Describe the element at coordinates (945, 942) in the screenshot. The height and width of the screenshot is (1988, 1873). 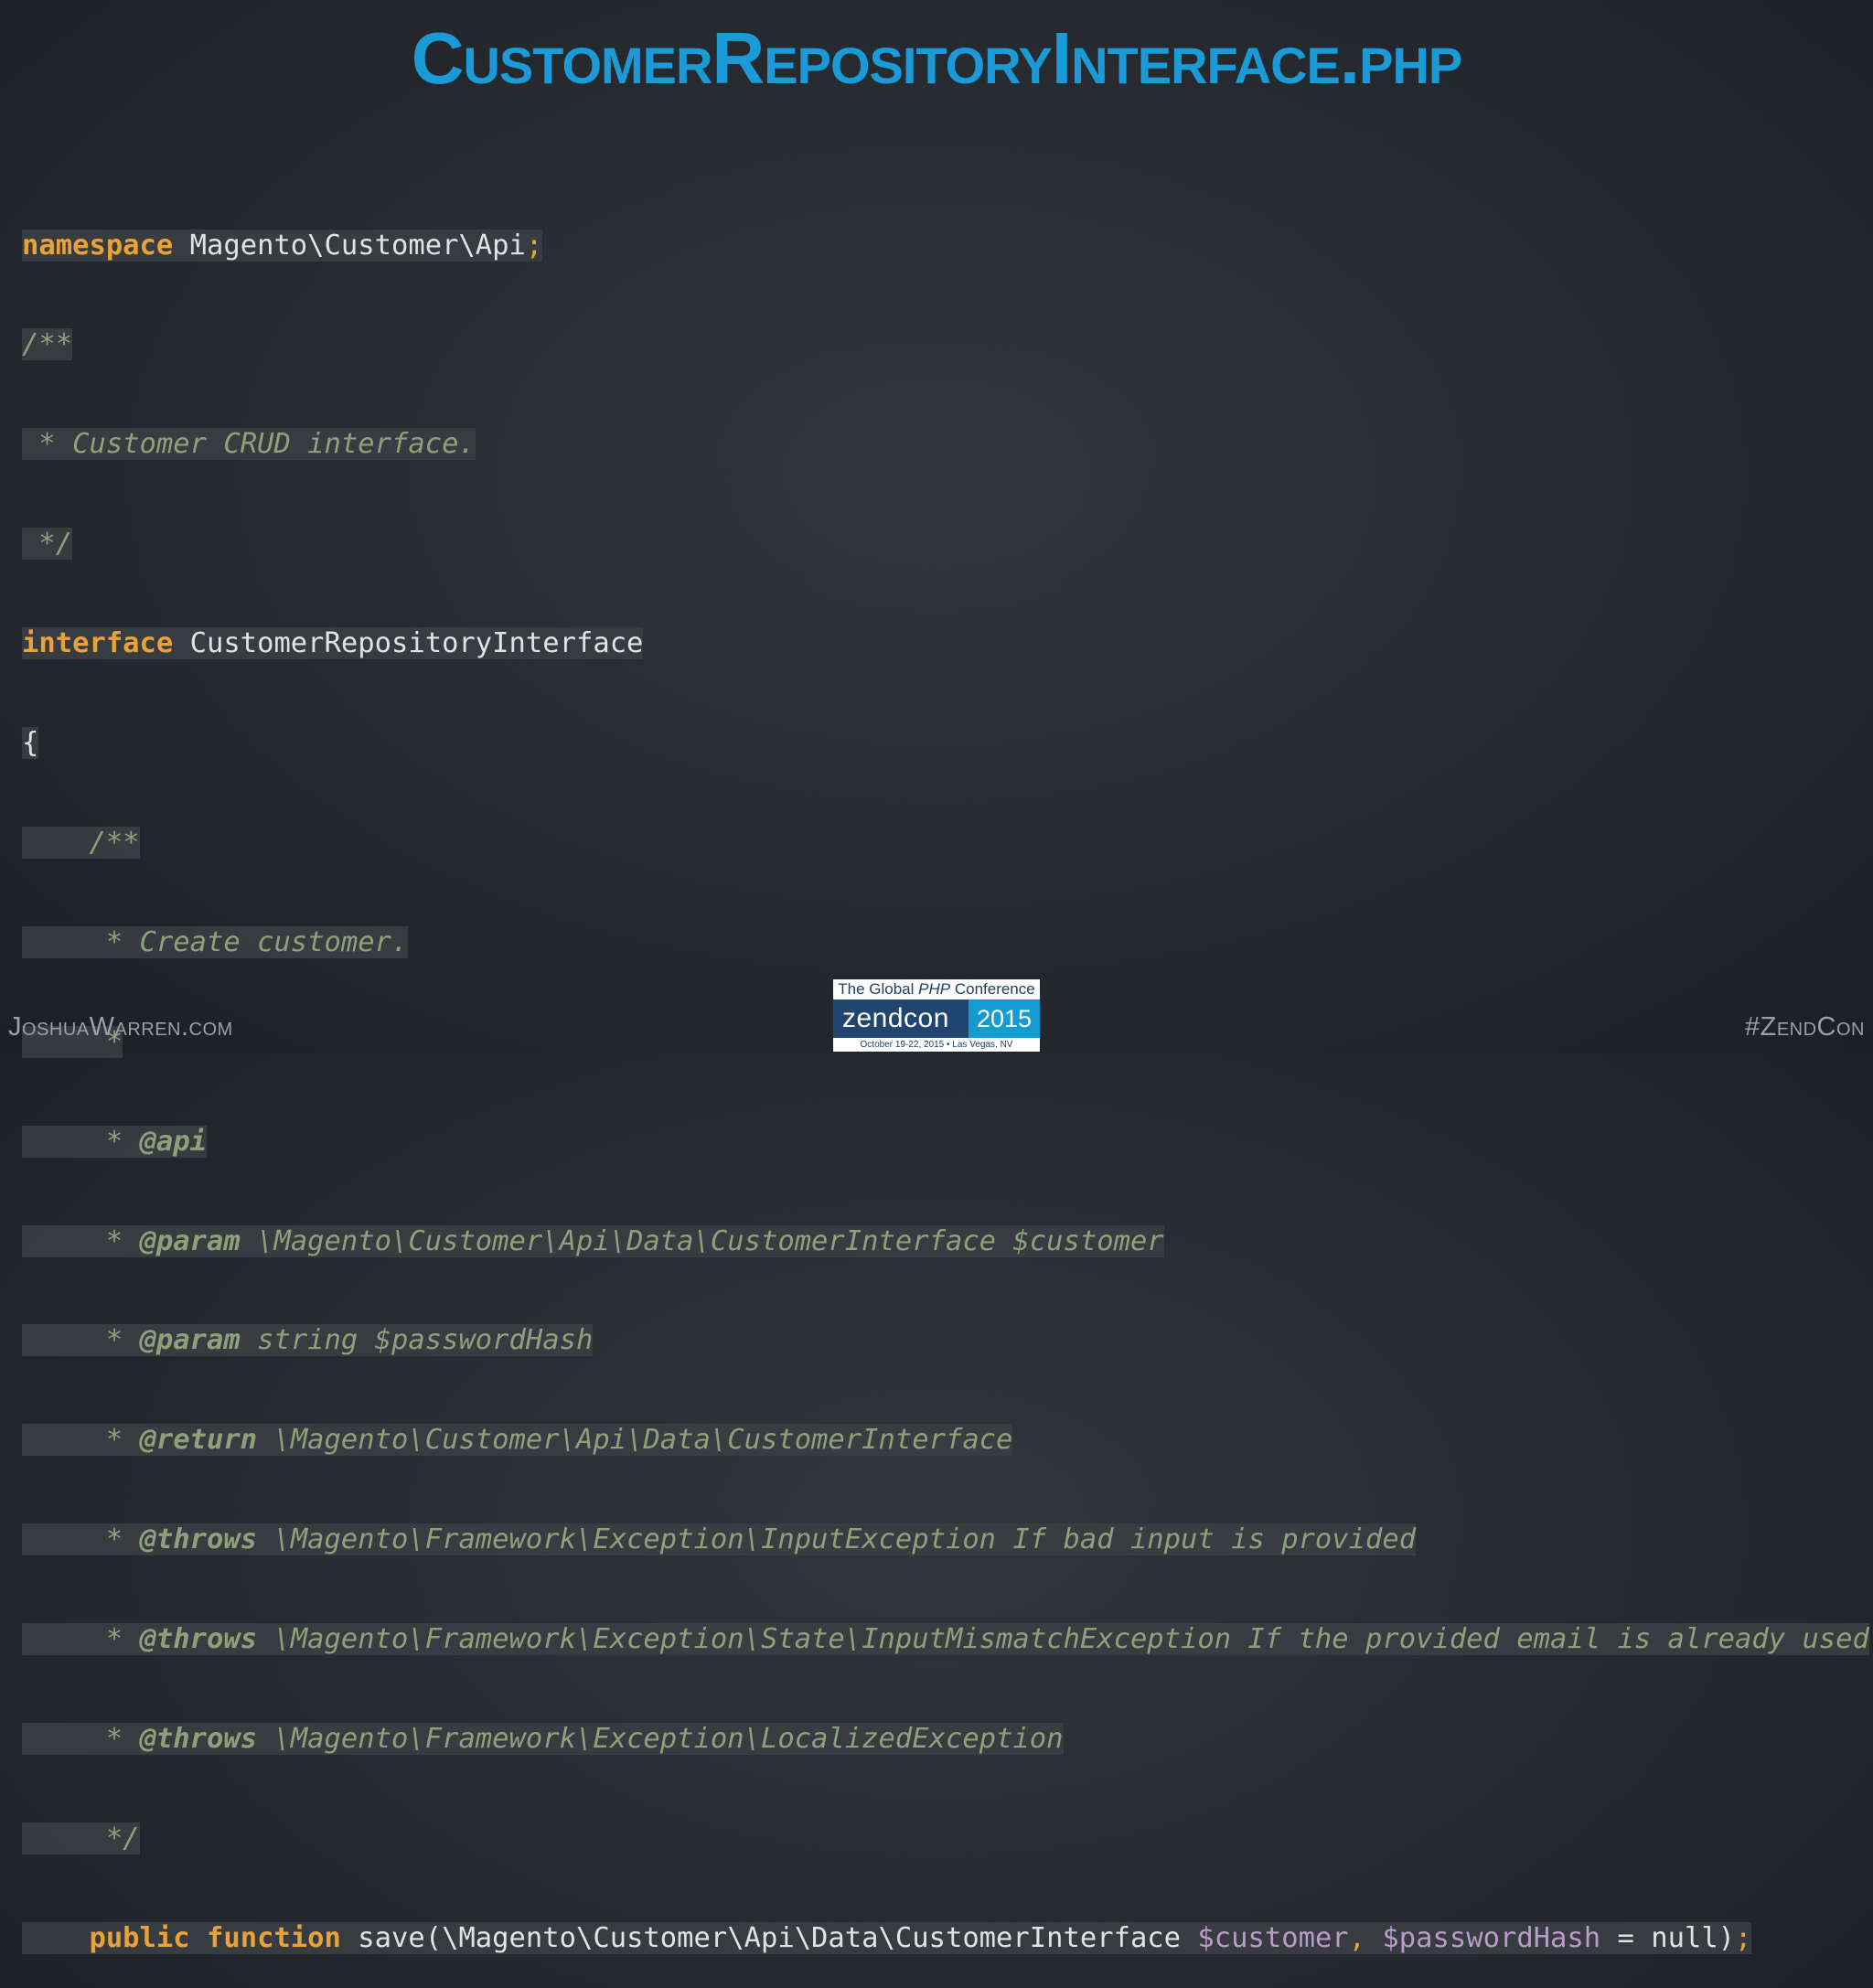
I see `code-line-method-description: * Create customer.` at that location.